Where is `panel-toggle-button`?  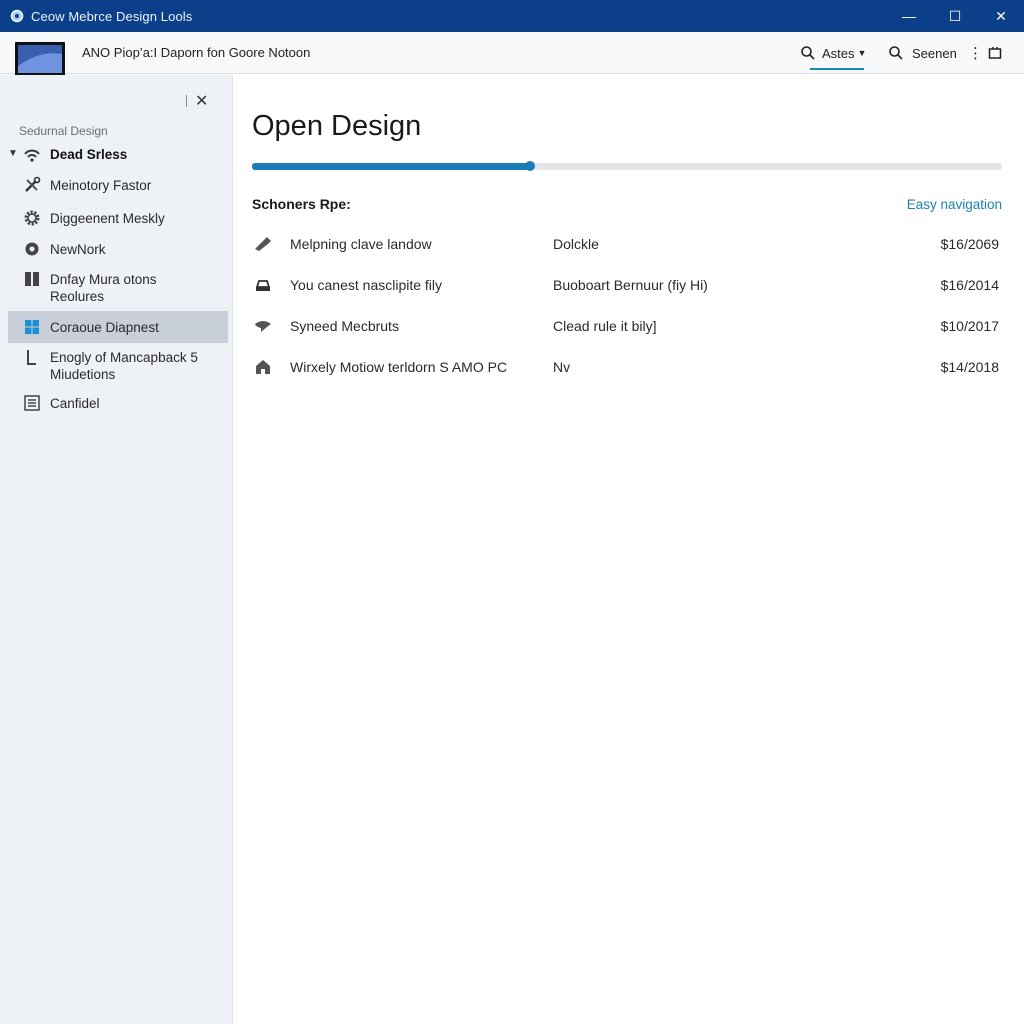 panel-toggle-button is located at coordinates (995, 53).